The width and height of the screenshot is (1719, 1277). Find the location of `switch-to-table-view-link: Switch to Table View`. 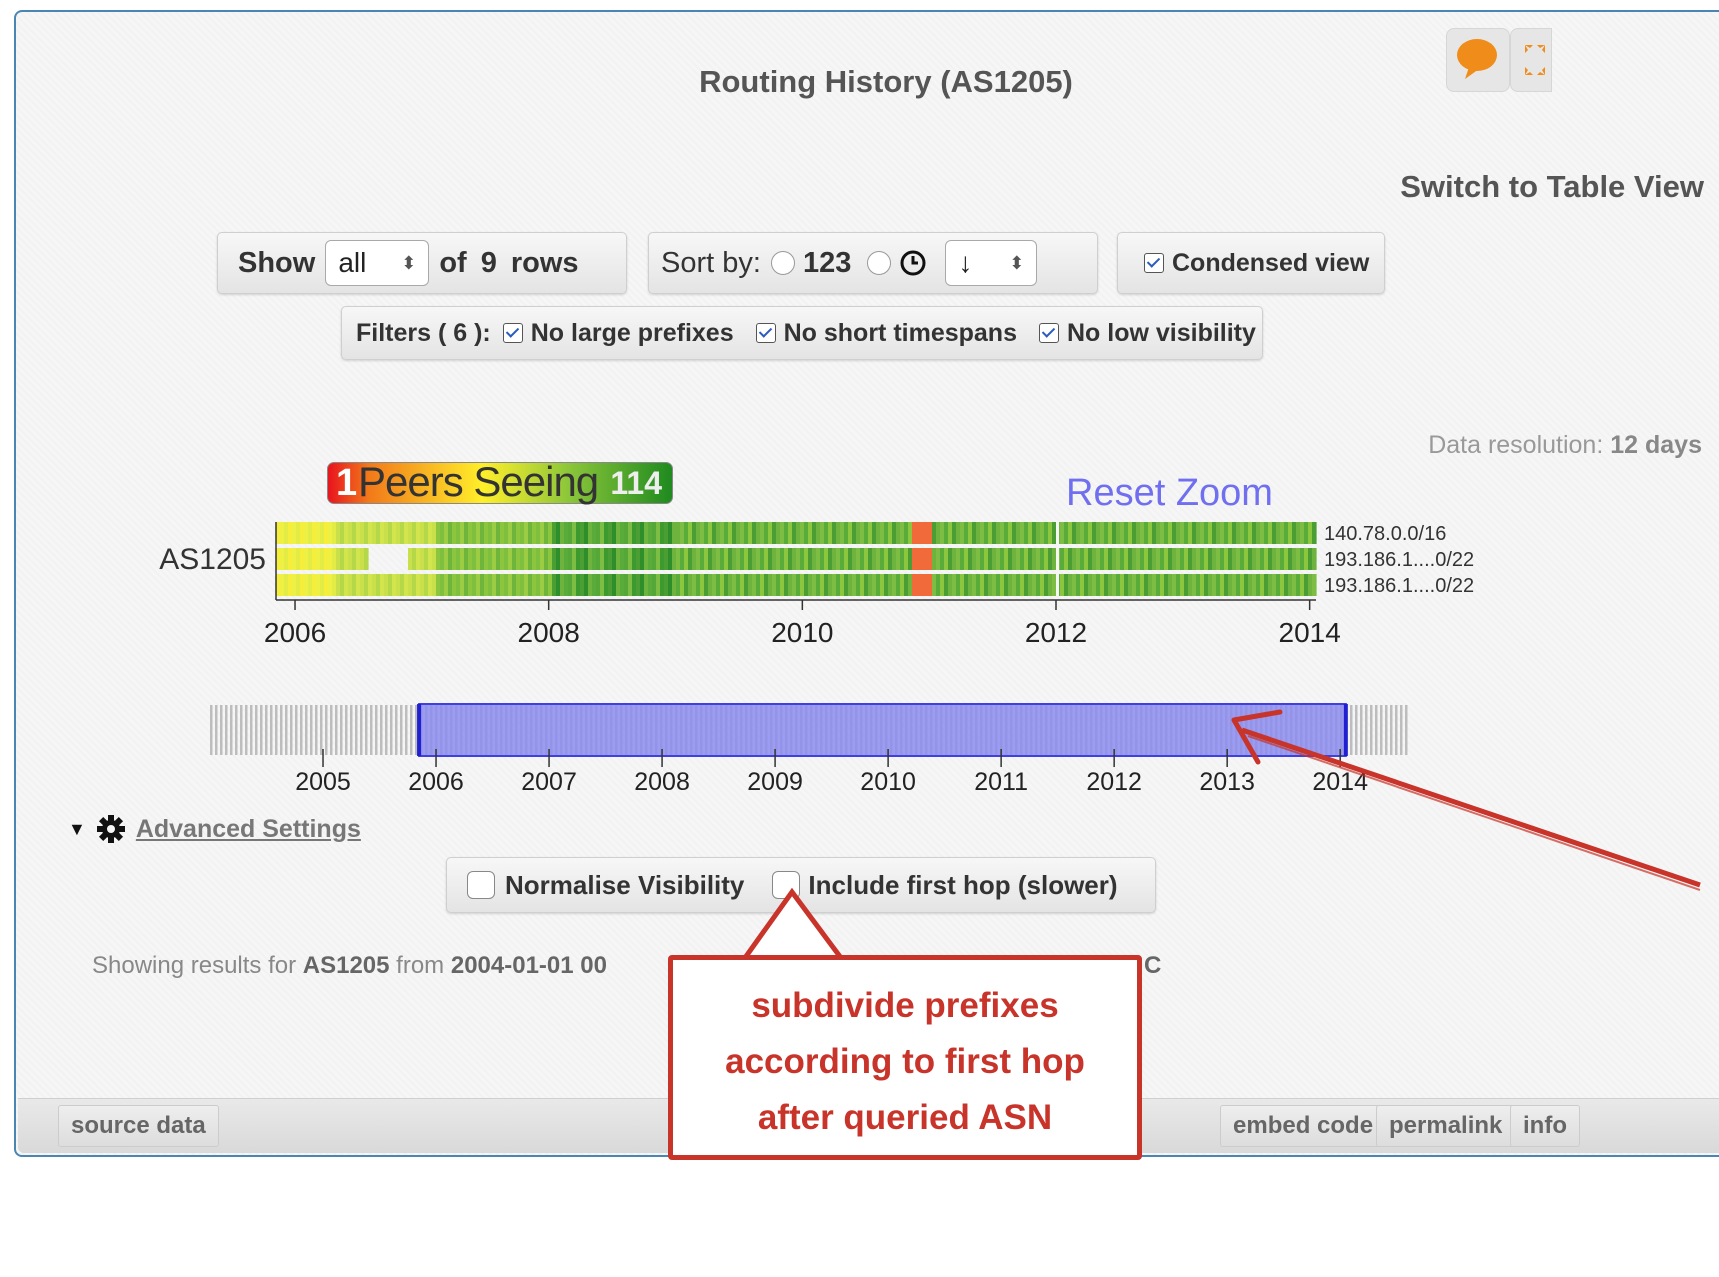

switch-to-table-view-link: Switch to Table View is located at coordinates (1552, 187).